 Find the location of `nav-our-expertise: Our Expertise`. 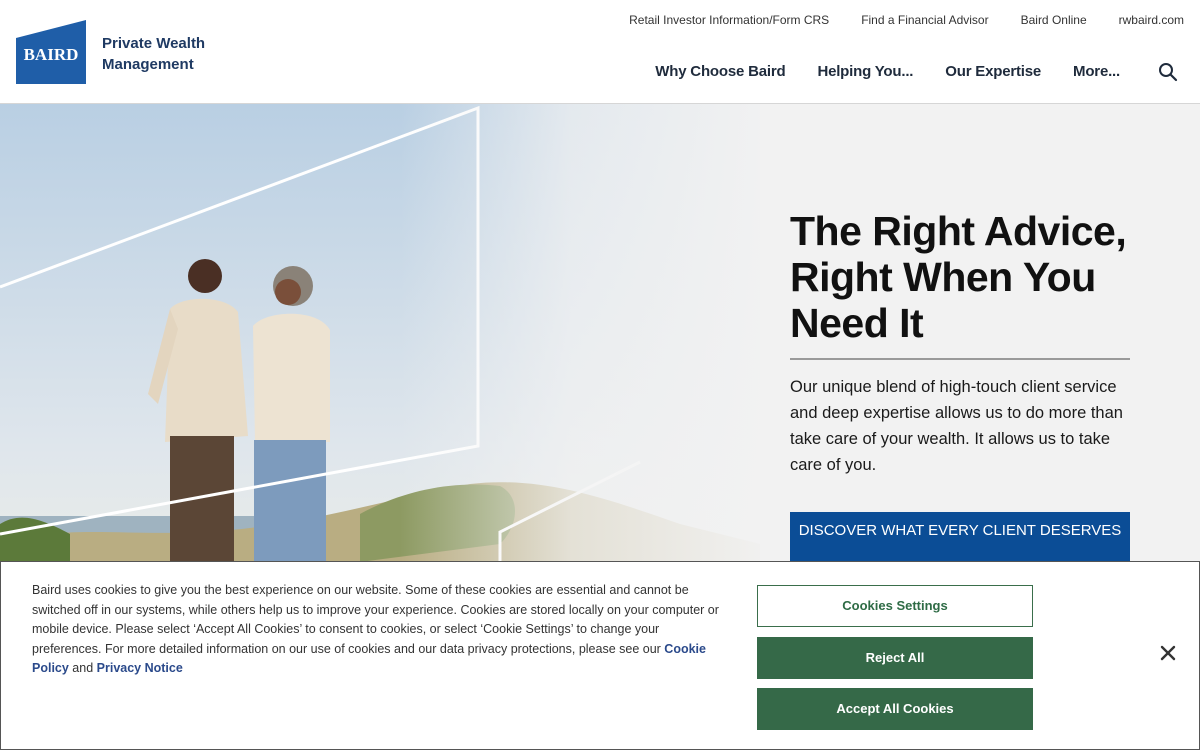

nav-our-expertise: Our Expertise is located at coordinates (993, 71).